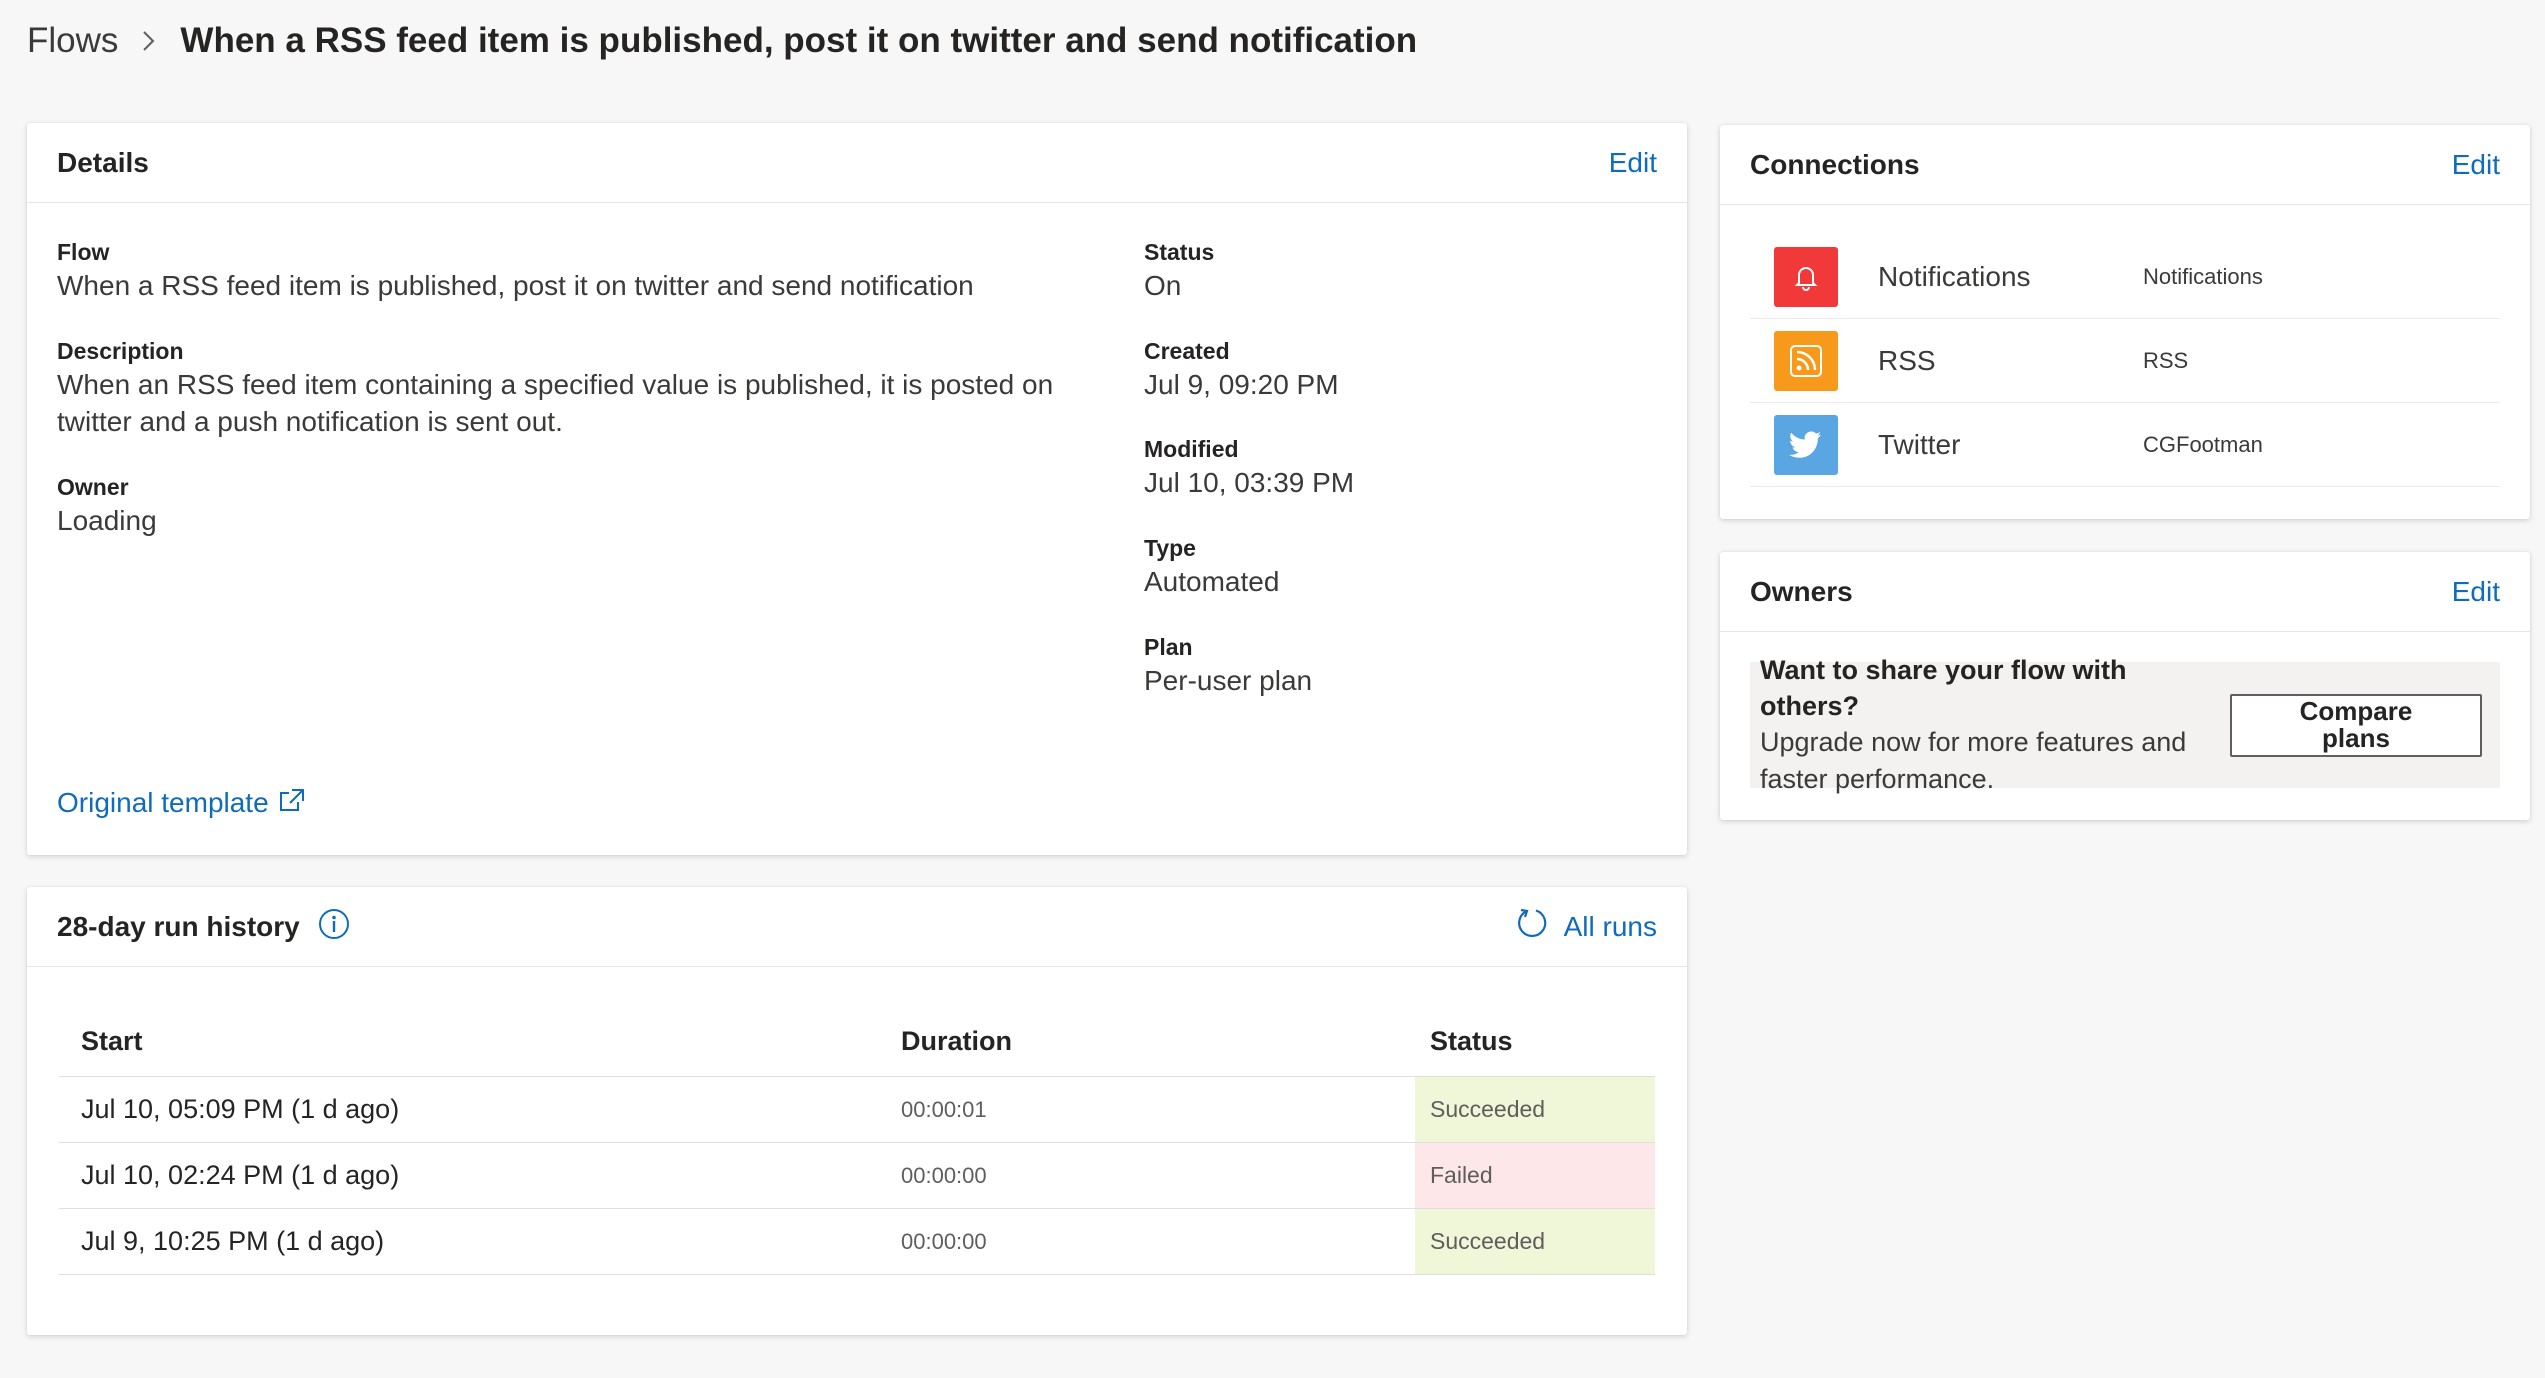 The height and width of the screenshot is (1378, 2545). Describe the element at coordinates (93, 487) in the screenshot. I see `owner-label: Owner` at that location.